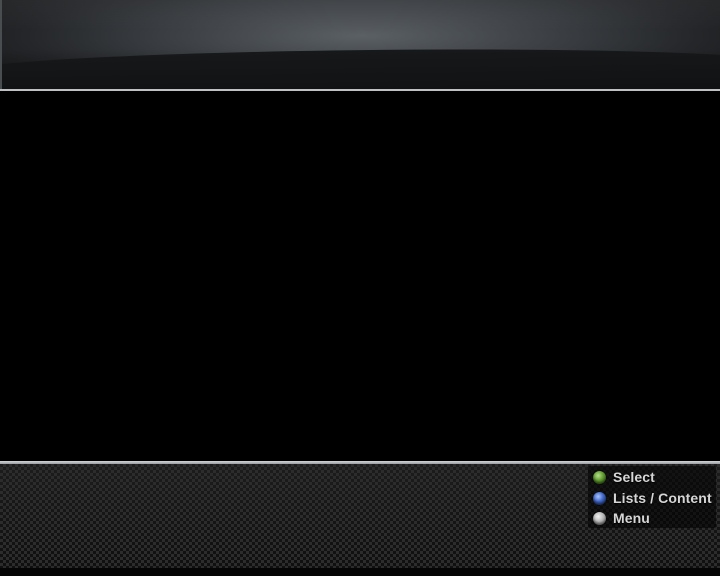 The image size is (720, 576). Describe the element at coordinates (599, 498) in the screenshot. I see `blue-button-icon` at that location.